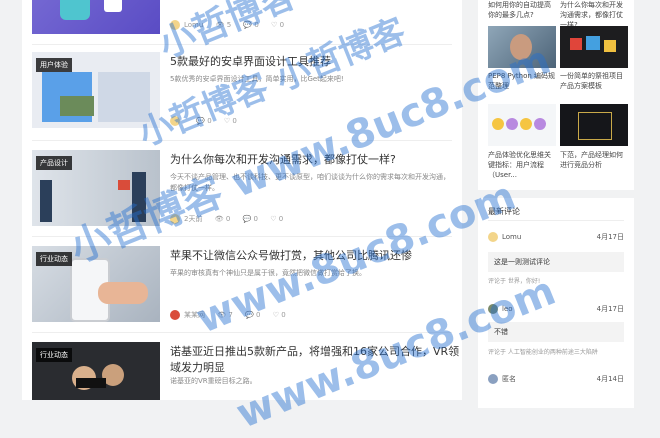 Image resolution: width=660 pixels, height=438 pixels. What do you see at coordinates (594, 81) in the screenshot?
I see `sidebar-post-caption: 一份简单的祭祖项目产品方案模板` at bounding box center [594, 81].